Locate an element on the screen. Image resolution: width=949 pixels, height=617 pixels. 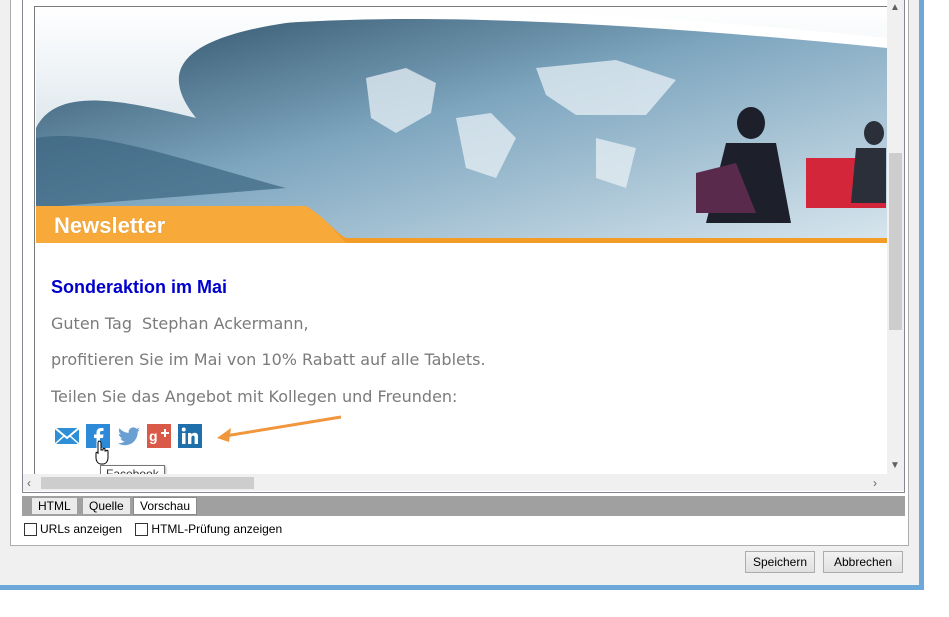
email-icon is located at coordinates (67, 436).